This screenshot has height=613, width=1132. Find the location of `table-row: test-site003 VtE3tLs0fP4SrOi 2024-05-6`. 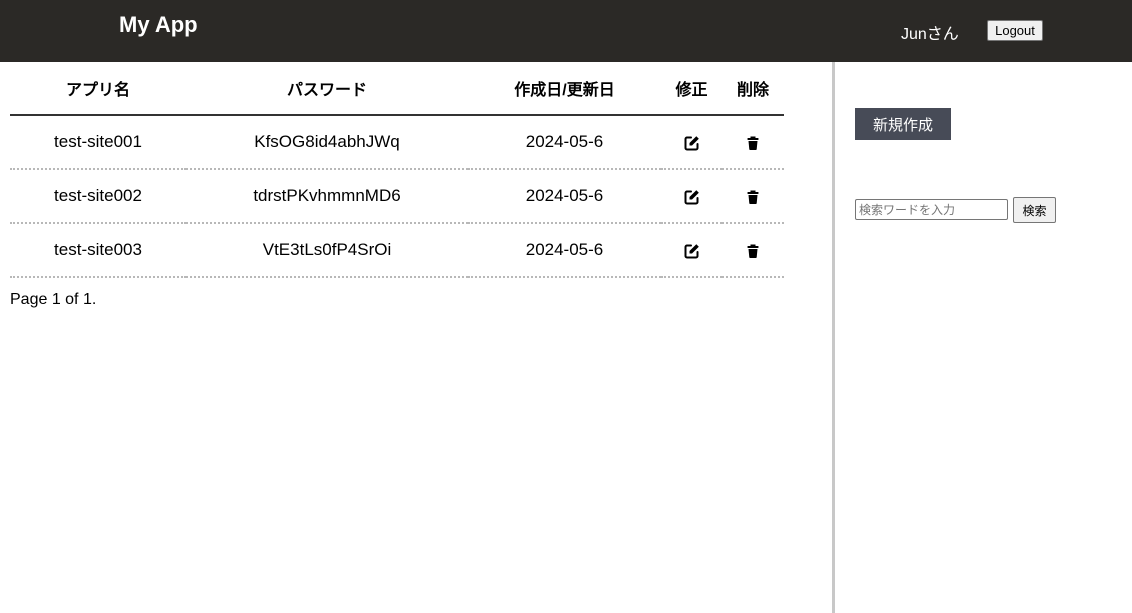

table-row: test-site003 VtE3tLs0fP4SrOi 2024-05-6 is located at coordinates (397, 250).